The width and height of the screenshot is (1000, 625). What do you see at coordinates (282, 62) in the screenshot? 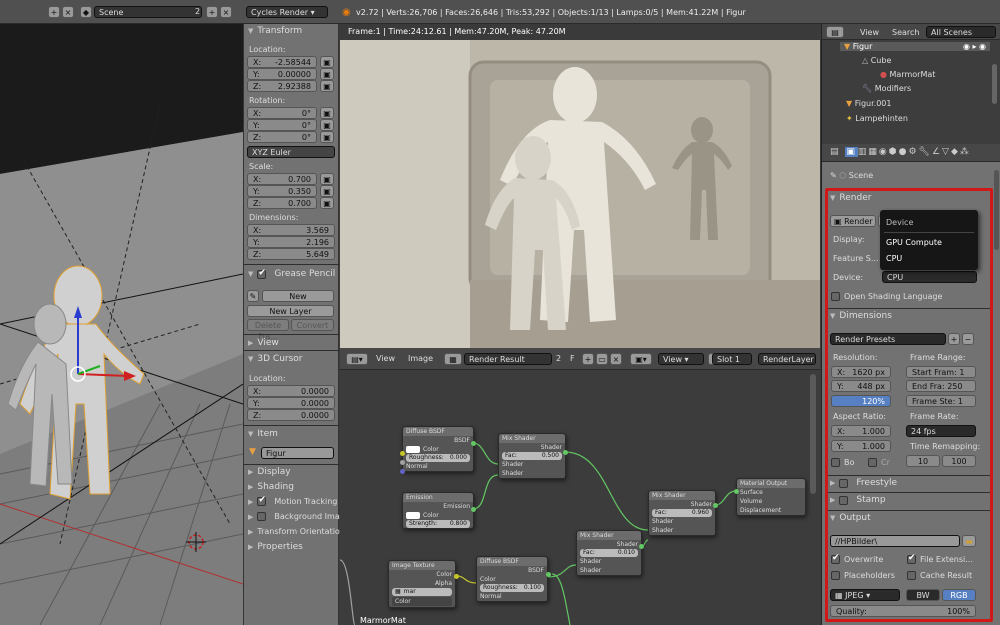
I see `loc-x-field: X: -2.58544` at bounding box center [282, 62].